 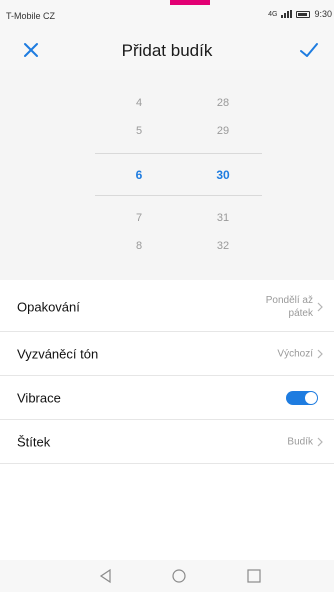 I want to click on settings-row-repeat: Opakování Pondělí až pátek, so click(x=167, y=307).